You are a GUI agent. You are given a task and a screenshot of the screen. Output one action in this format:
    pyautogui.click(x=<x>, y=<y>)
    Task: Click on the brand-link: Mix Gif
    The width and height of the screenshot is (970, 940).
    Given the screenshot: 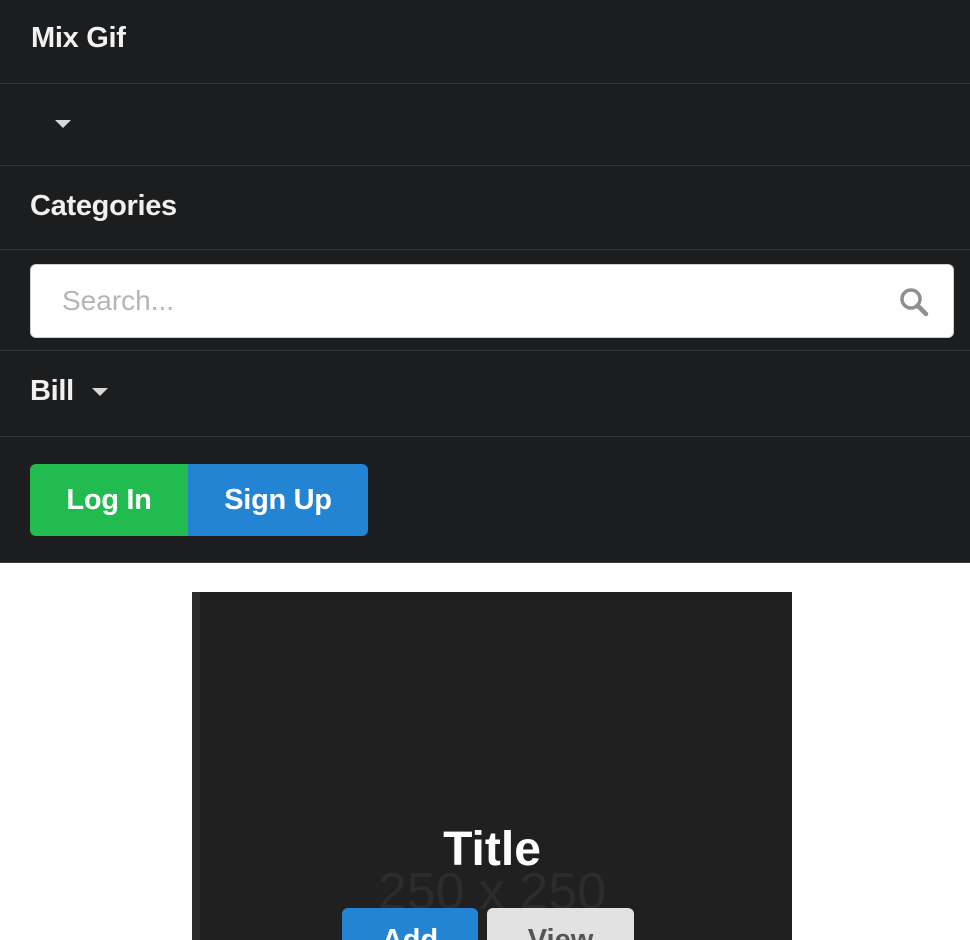 What is the action you would take?
    pyautogui.click(x=78, y=38)
    